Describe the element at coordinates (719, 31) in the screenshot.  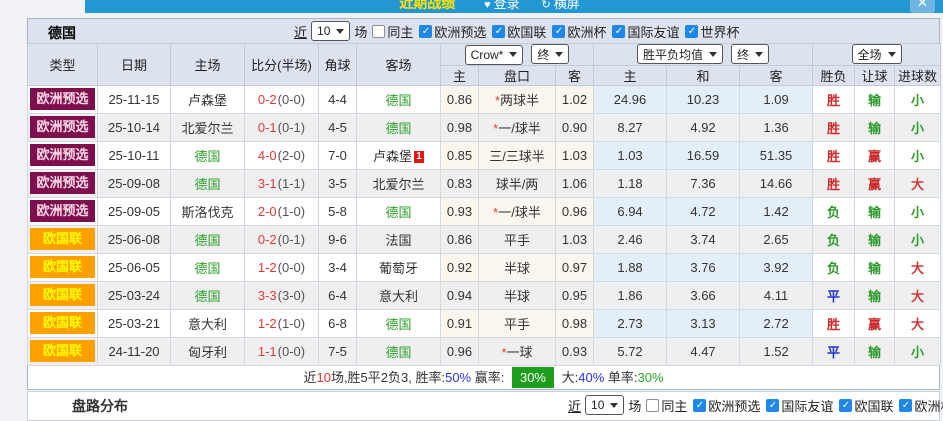
I see `competition-filter-label: 世界杯` at that location.